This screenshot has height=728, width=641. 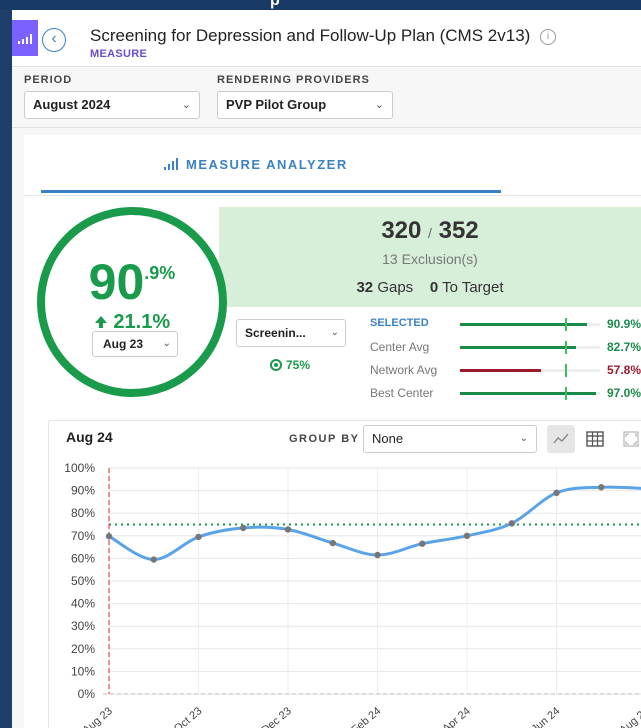 What do you see at coordinates (83, 513) in the screenshot?
I see `y-tick-label: 80%` at bounding box center [83, 513].